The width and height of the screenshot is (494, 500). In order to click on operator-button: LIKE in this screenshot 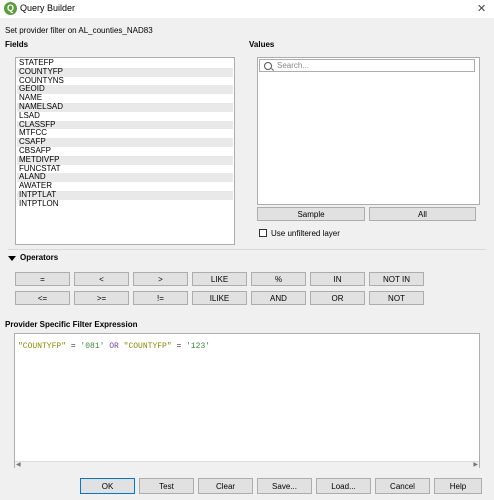, I will do `click(219, 279)`.